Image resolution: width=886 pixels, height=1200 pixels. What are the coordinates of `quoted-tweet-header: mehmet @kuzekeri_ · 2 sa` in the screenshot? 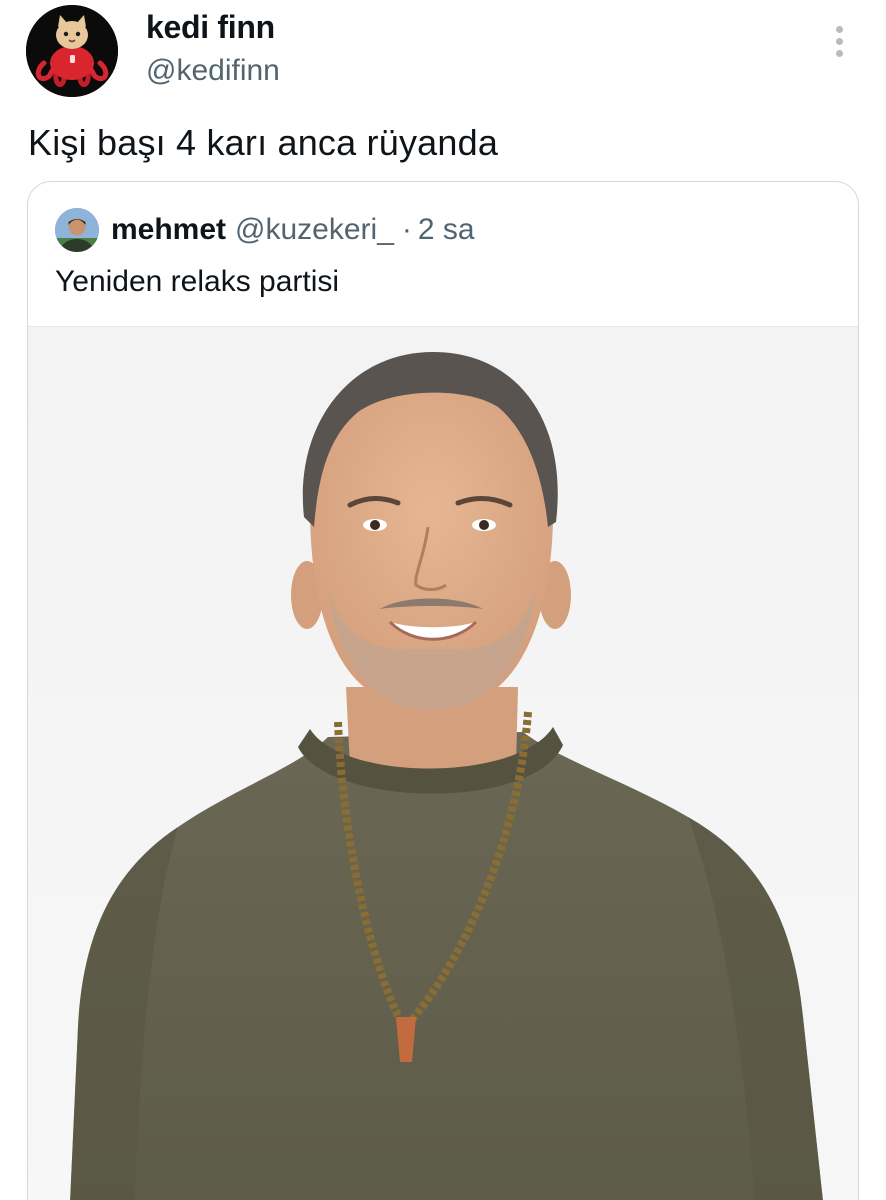 It's located at (265, 230).